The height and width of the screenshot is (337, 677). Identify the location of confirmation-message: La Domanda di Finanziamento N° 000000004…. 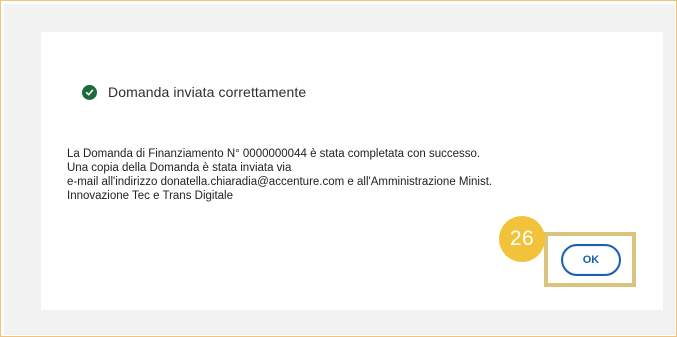
(362, 175).